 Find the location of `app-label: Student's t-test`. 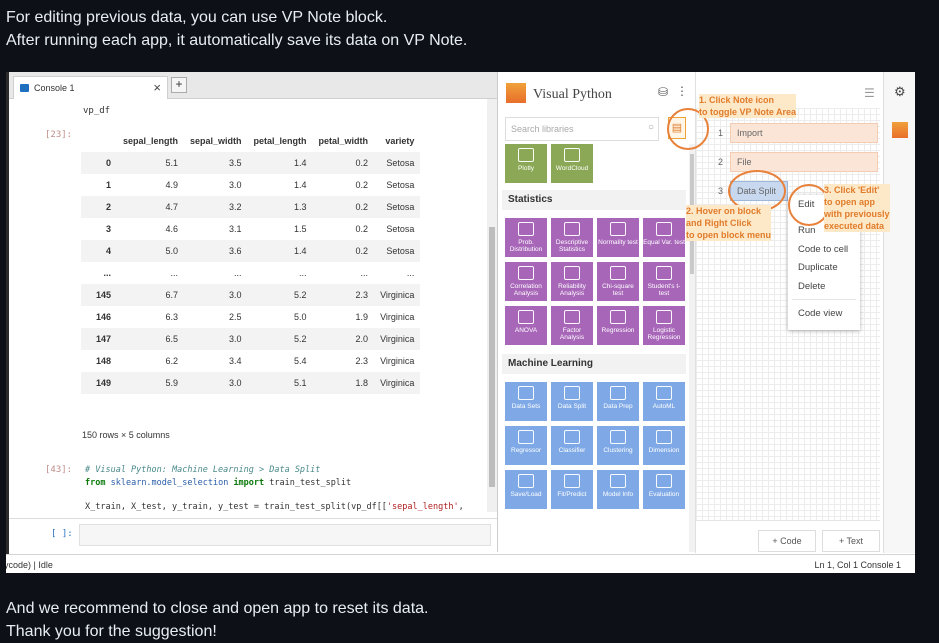

app-label: Student's t-test is located at coordinates (664, 290).